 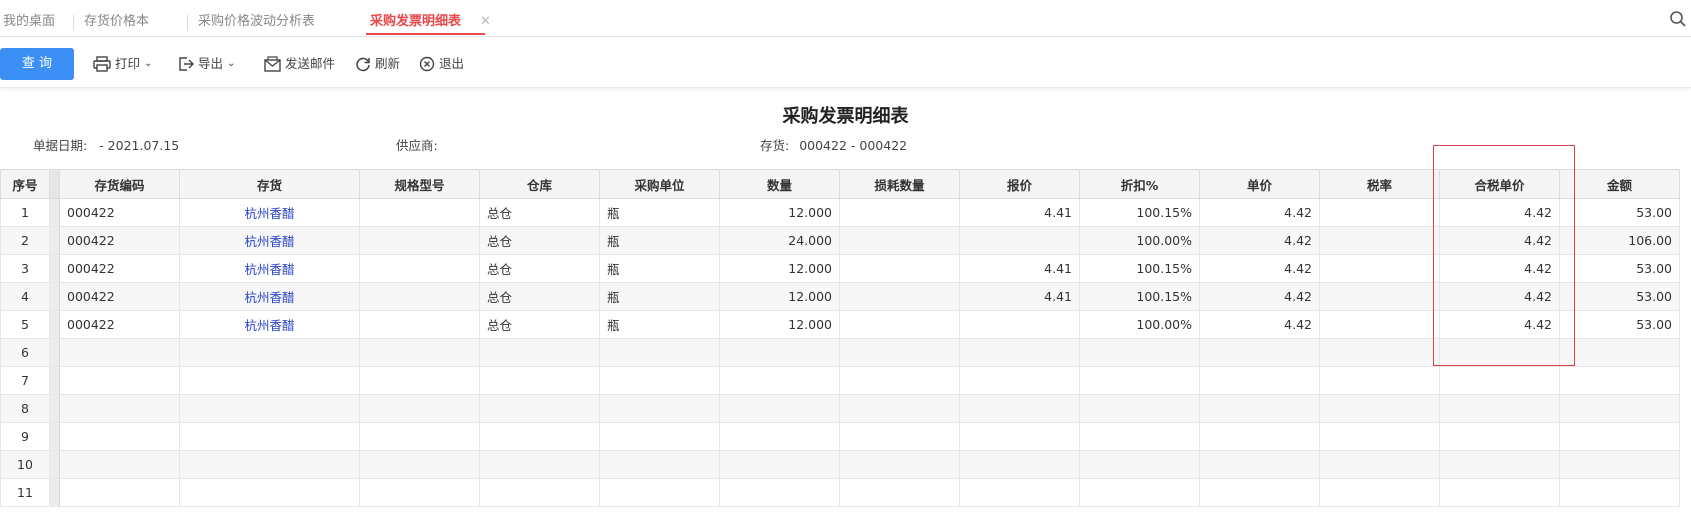 What do you see at coordinates (122, 64) in the screenshot?
I see `print-button: 打印 ⌄` at bounding box center [122, 64].